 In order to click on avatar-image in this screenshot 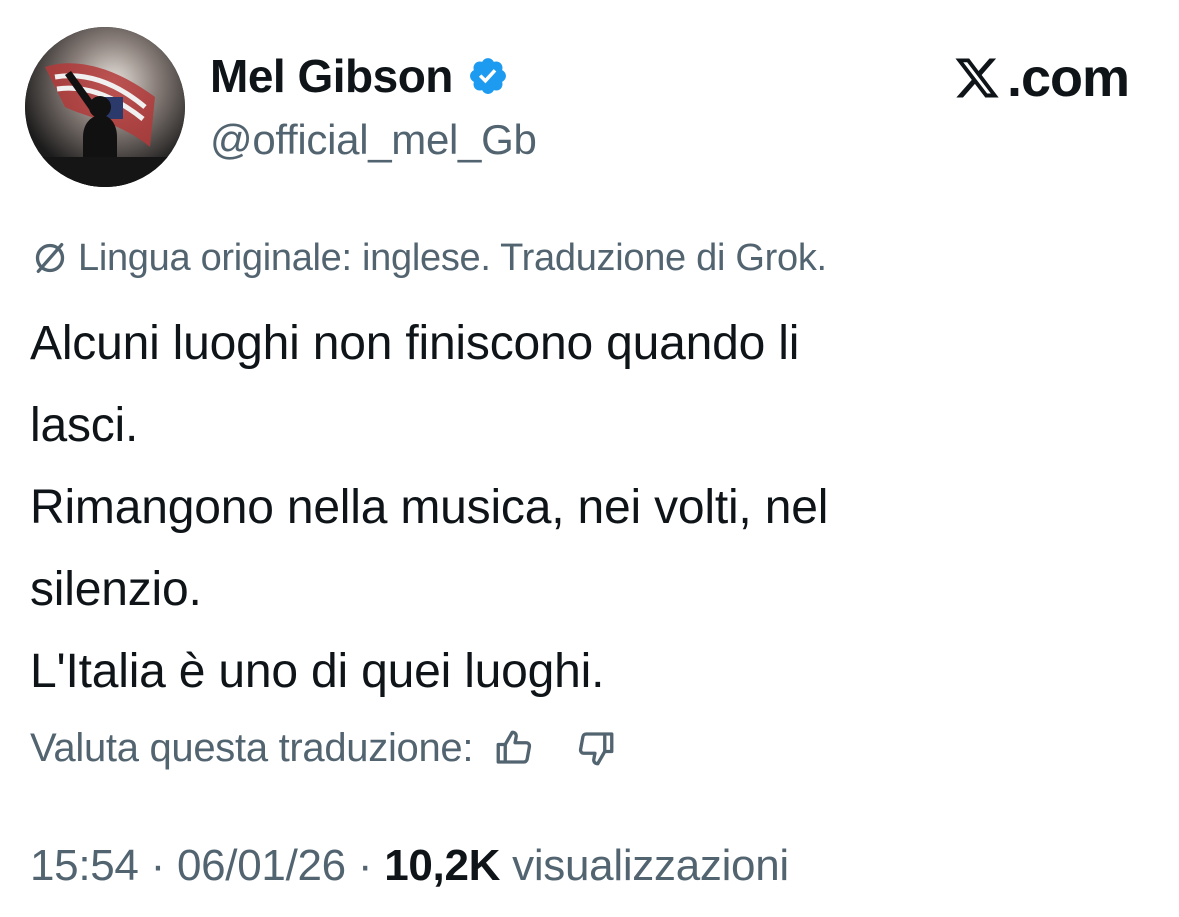, I will do `click(105, 107)`.